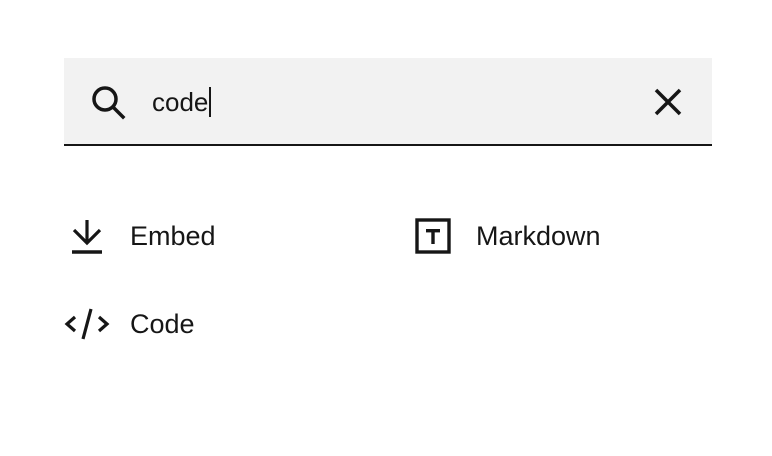 This screenshot has width=772, height=456. What do you see at coordinates (538, 236) in the screenshot?
I see `result-item-label: Markdown` at bounding box center [538, 236].